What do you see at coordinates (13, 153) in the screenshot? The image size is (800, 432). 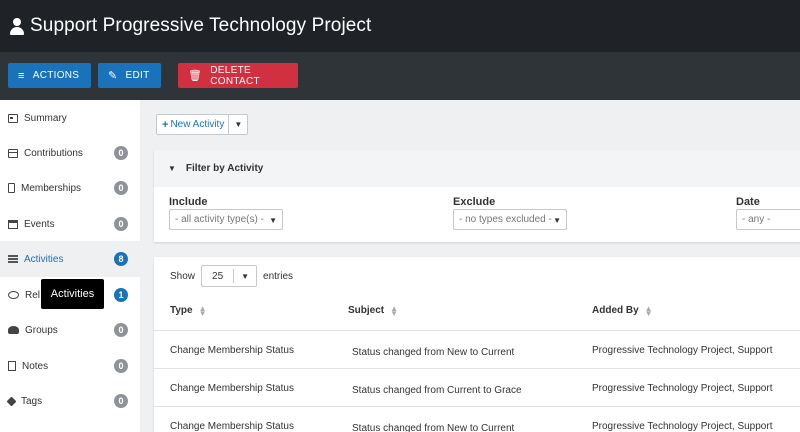 I see `credit-card-icon` at bounding box center [13, 153].